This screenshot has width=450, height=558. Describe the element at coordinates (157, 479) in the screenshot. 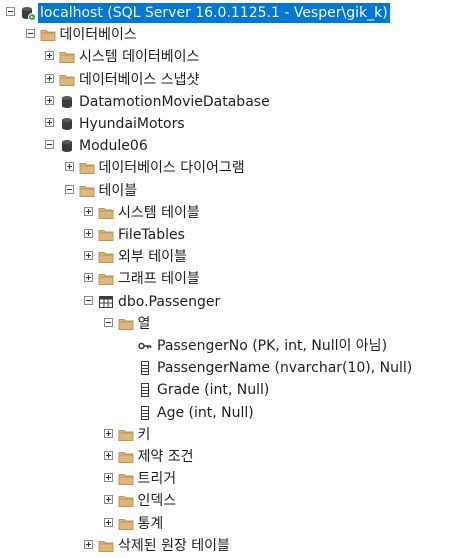

I see `tree-node-label: 트리거` at that location.